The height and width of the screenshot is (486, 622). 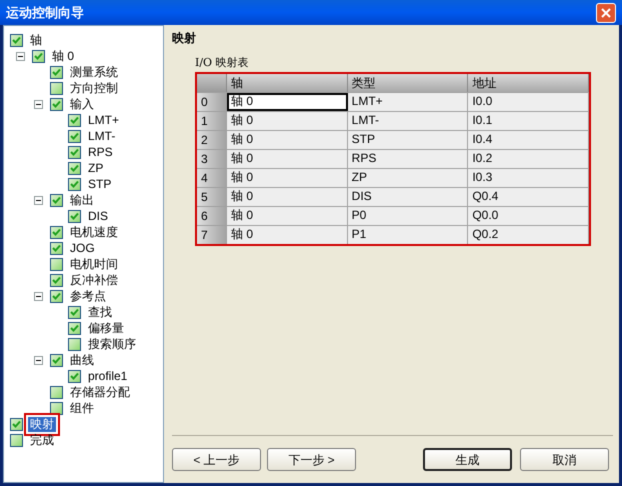 What do you see at coordinates (106, 328) in the screenshot?
I see `tree-item: 偏移量` at bounding box center [106, 328].